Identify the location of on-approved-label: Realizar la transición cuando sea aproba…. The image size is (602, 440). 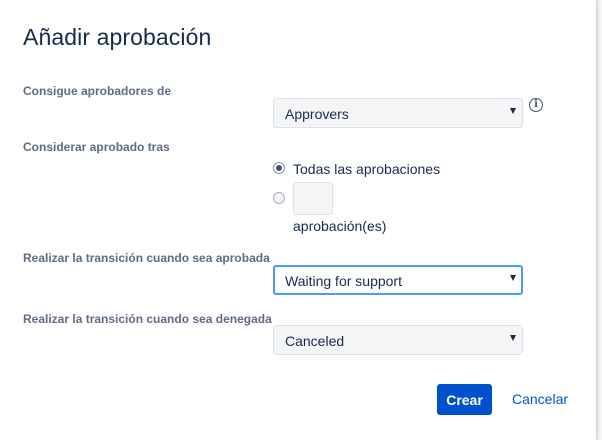
(146, 258).